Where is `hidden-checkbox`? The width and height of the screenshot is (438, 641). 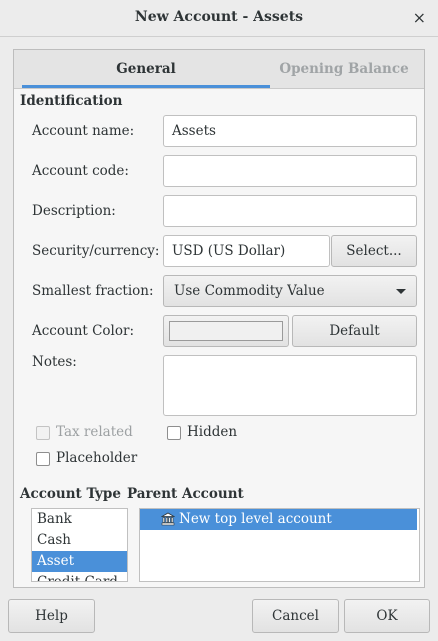
hidden-checkbox is located at coordinates (174, 433).